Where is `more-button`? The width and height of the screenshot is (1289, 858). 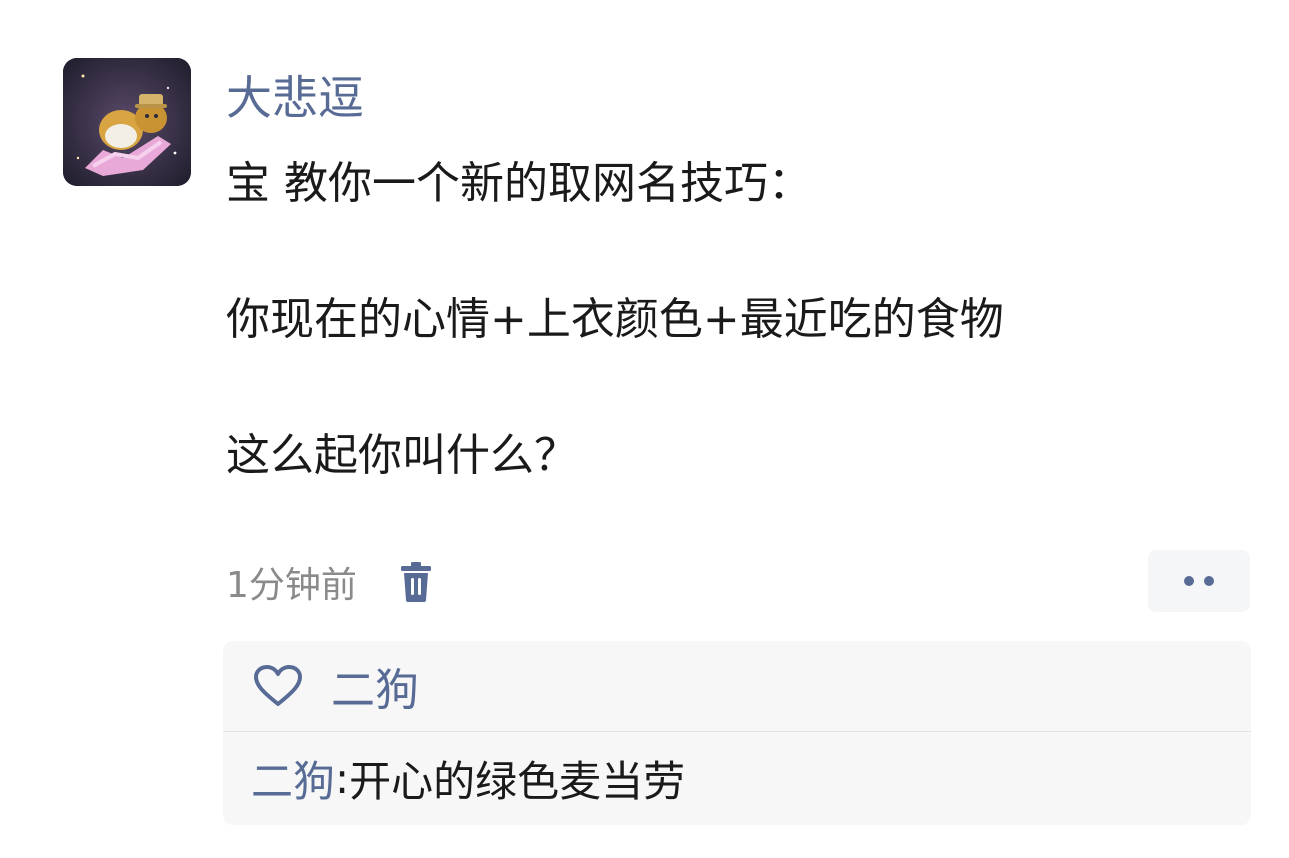
more-button is located at coordinates (1199, 581).